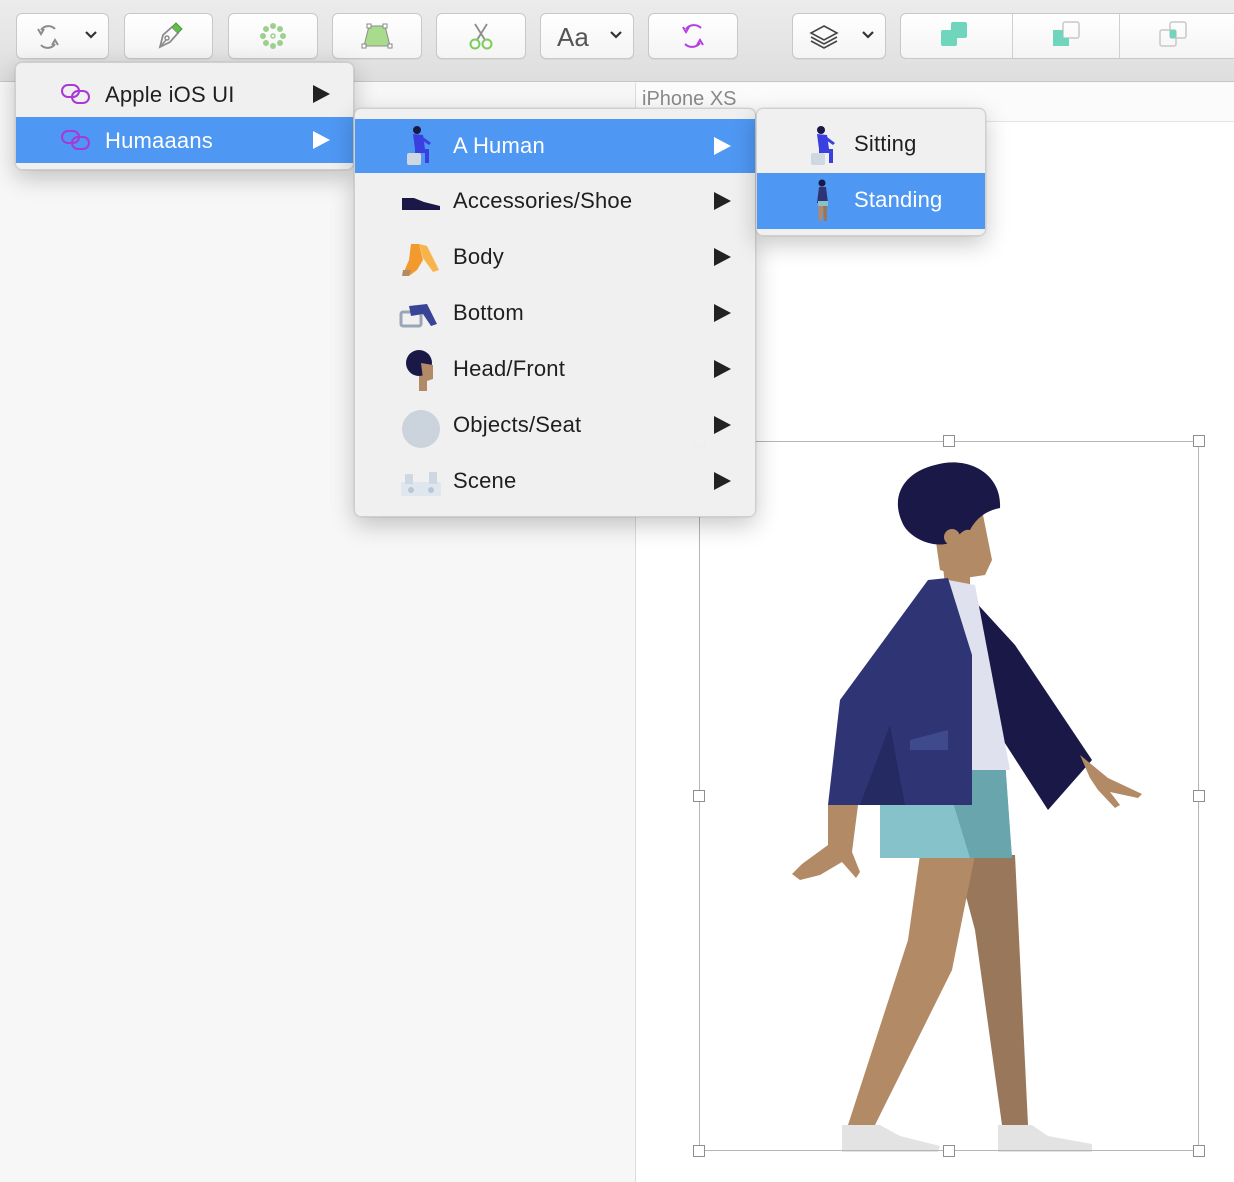  I want to click on resize-handle-top, so click(949, 441).